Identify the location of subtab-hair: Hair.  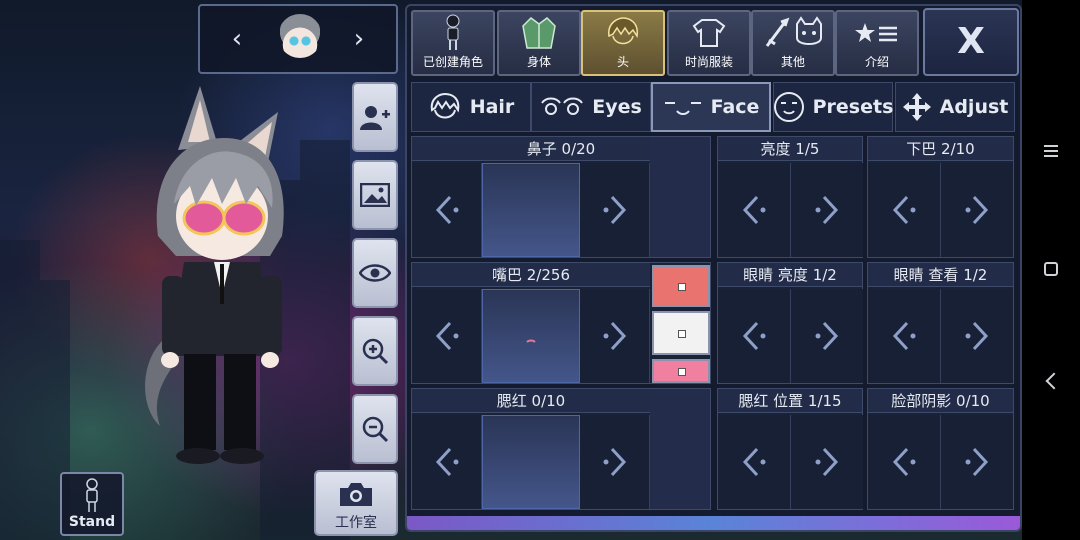
(471, 107).